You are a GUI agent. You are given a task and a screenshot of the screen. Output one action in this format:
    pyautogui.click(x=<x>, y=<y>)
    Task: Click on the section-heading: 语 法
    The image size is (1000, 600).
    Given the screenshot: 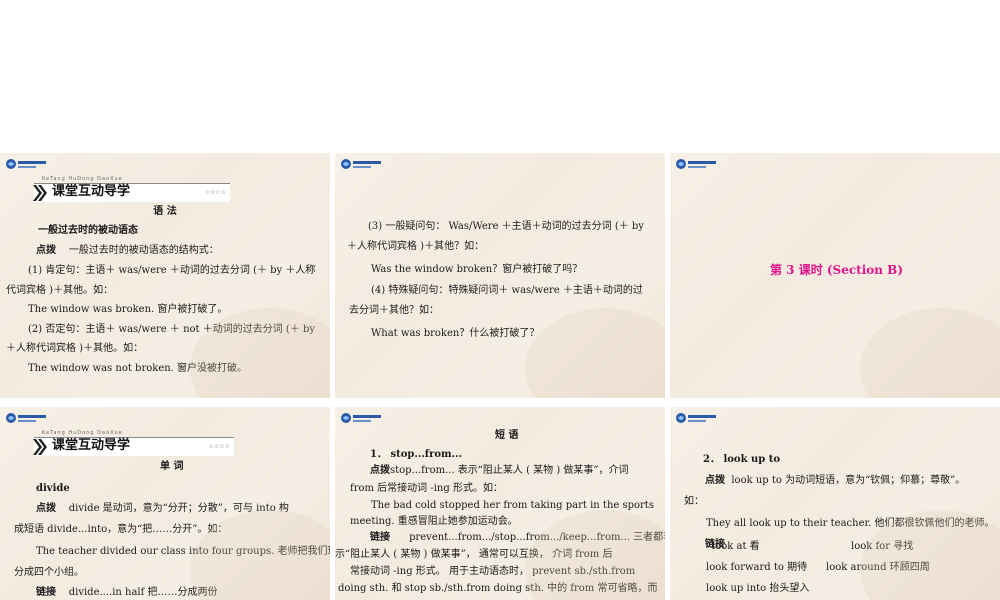 What is the action you would take?
    pyautogui.click(x=165, y=211)
    